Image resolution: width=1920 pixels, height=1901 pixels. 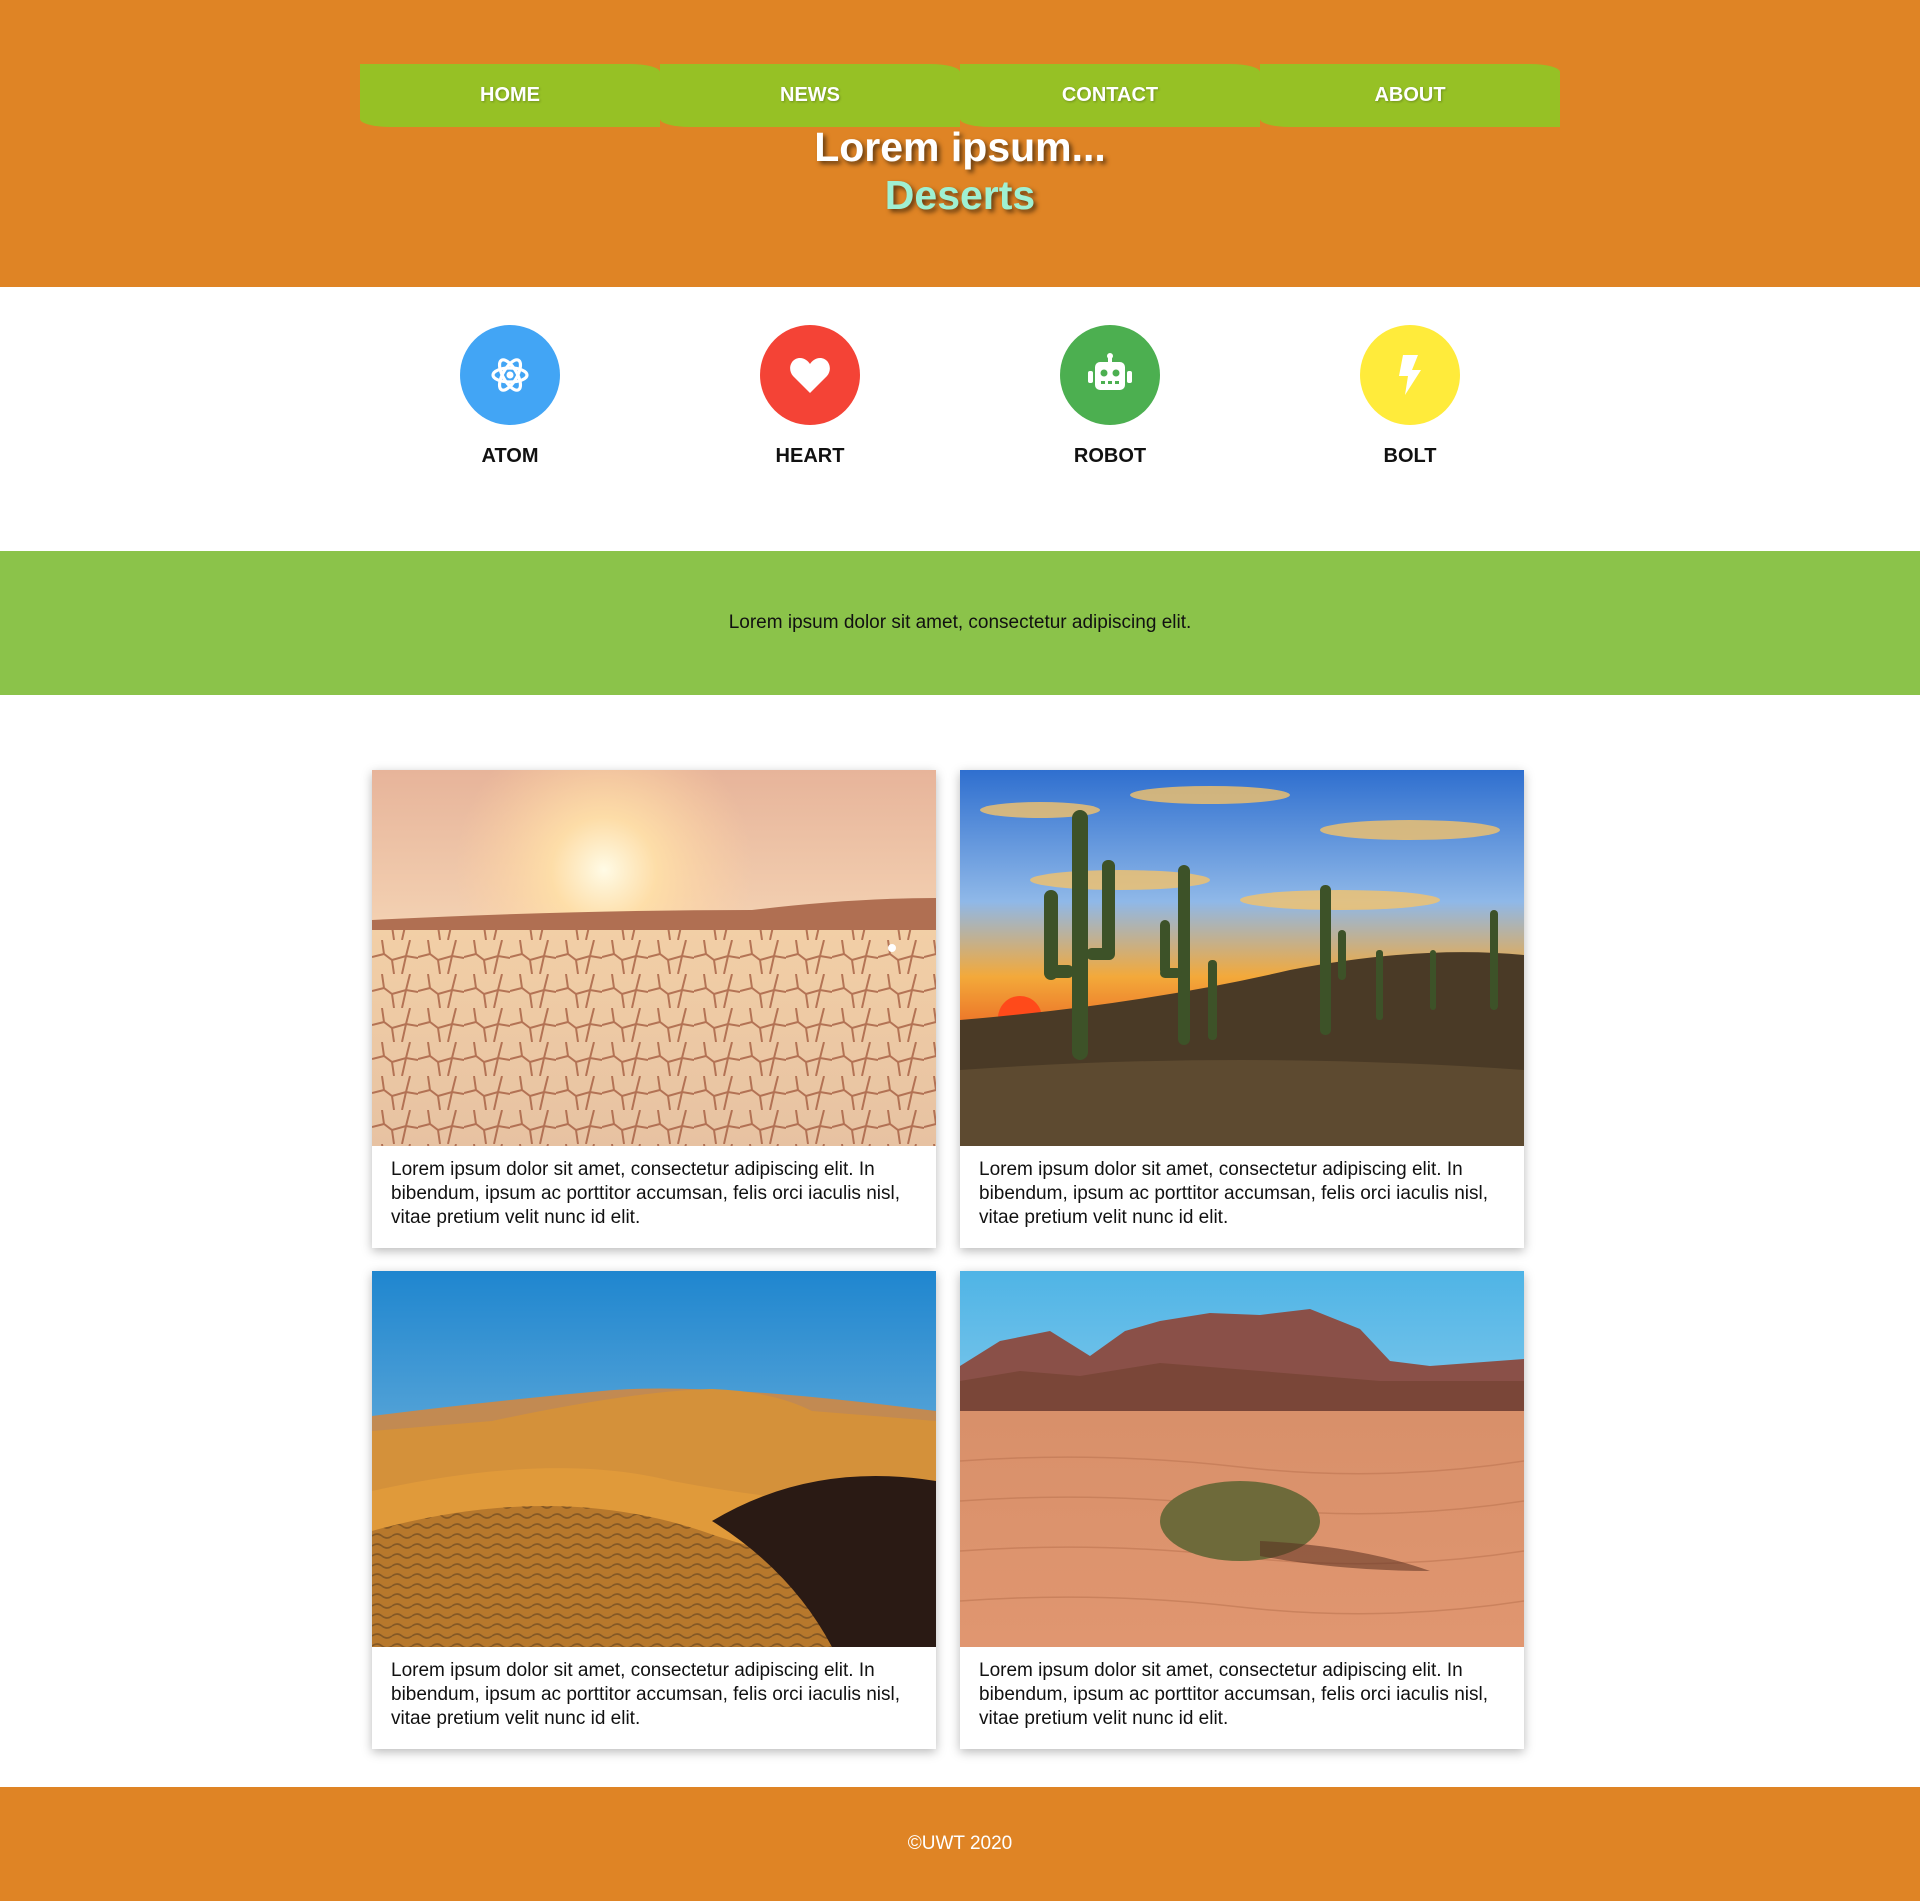 I want to click on feature-label: HEART, so click(x=810, y=456).